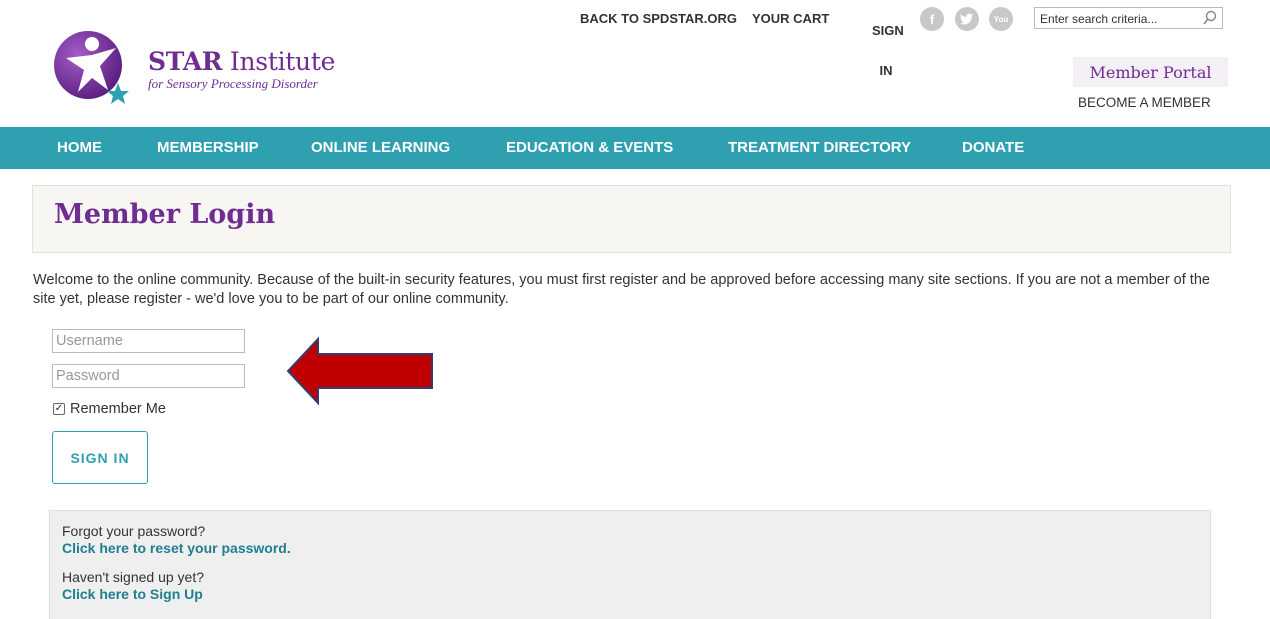 The image size is (1270, 619). What do you see at coordinates (92, 70) in the screenshot?
I see `star-institute-logo` at bounding box center [92, 70].